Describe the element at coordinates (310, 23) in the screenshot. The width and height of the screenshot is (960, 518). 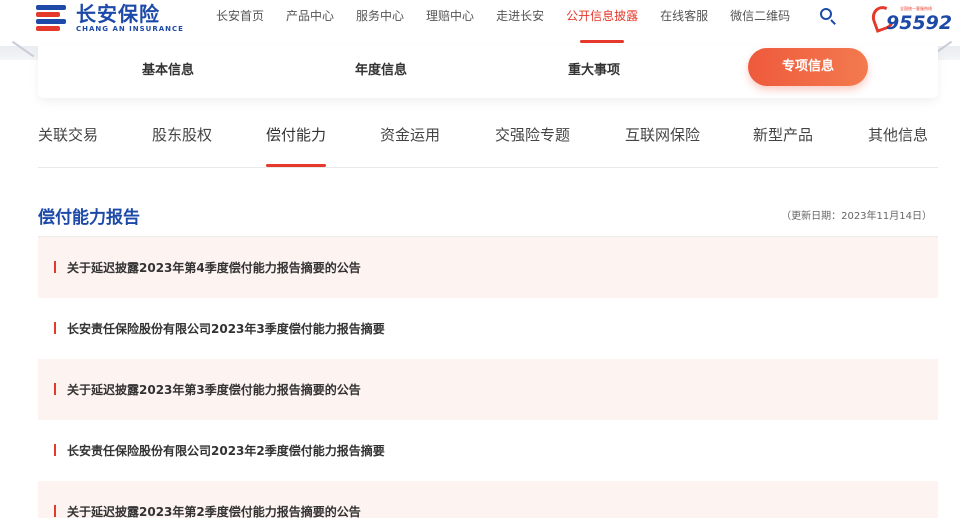
I see `nav-item-products: 产品中心` at that location.